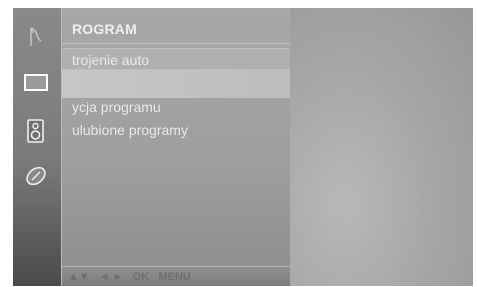  I want to click on menu-item-auto-tuning: trojenie auto, so click(176, 59).